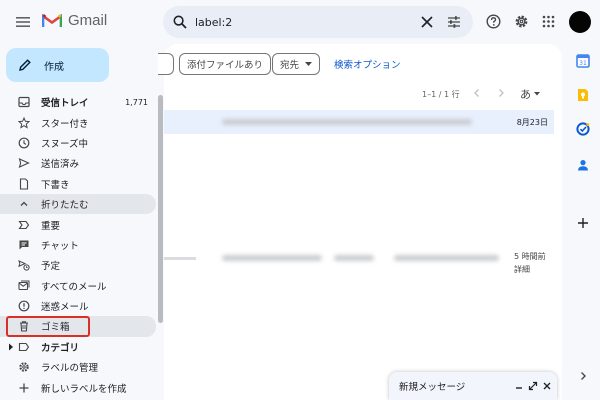 The width and height of the screenshot is (600, 400). Describe the element at coordinates (532, 122) in the screenshot. I see `email-date: 8月23日` at that location.